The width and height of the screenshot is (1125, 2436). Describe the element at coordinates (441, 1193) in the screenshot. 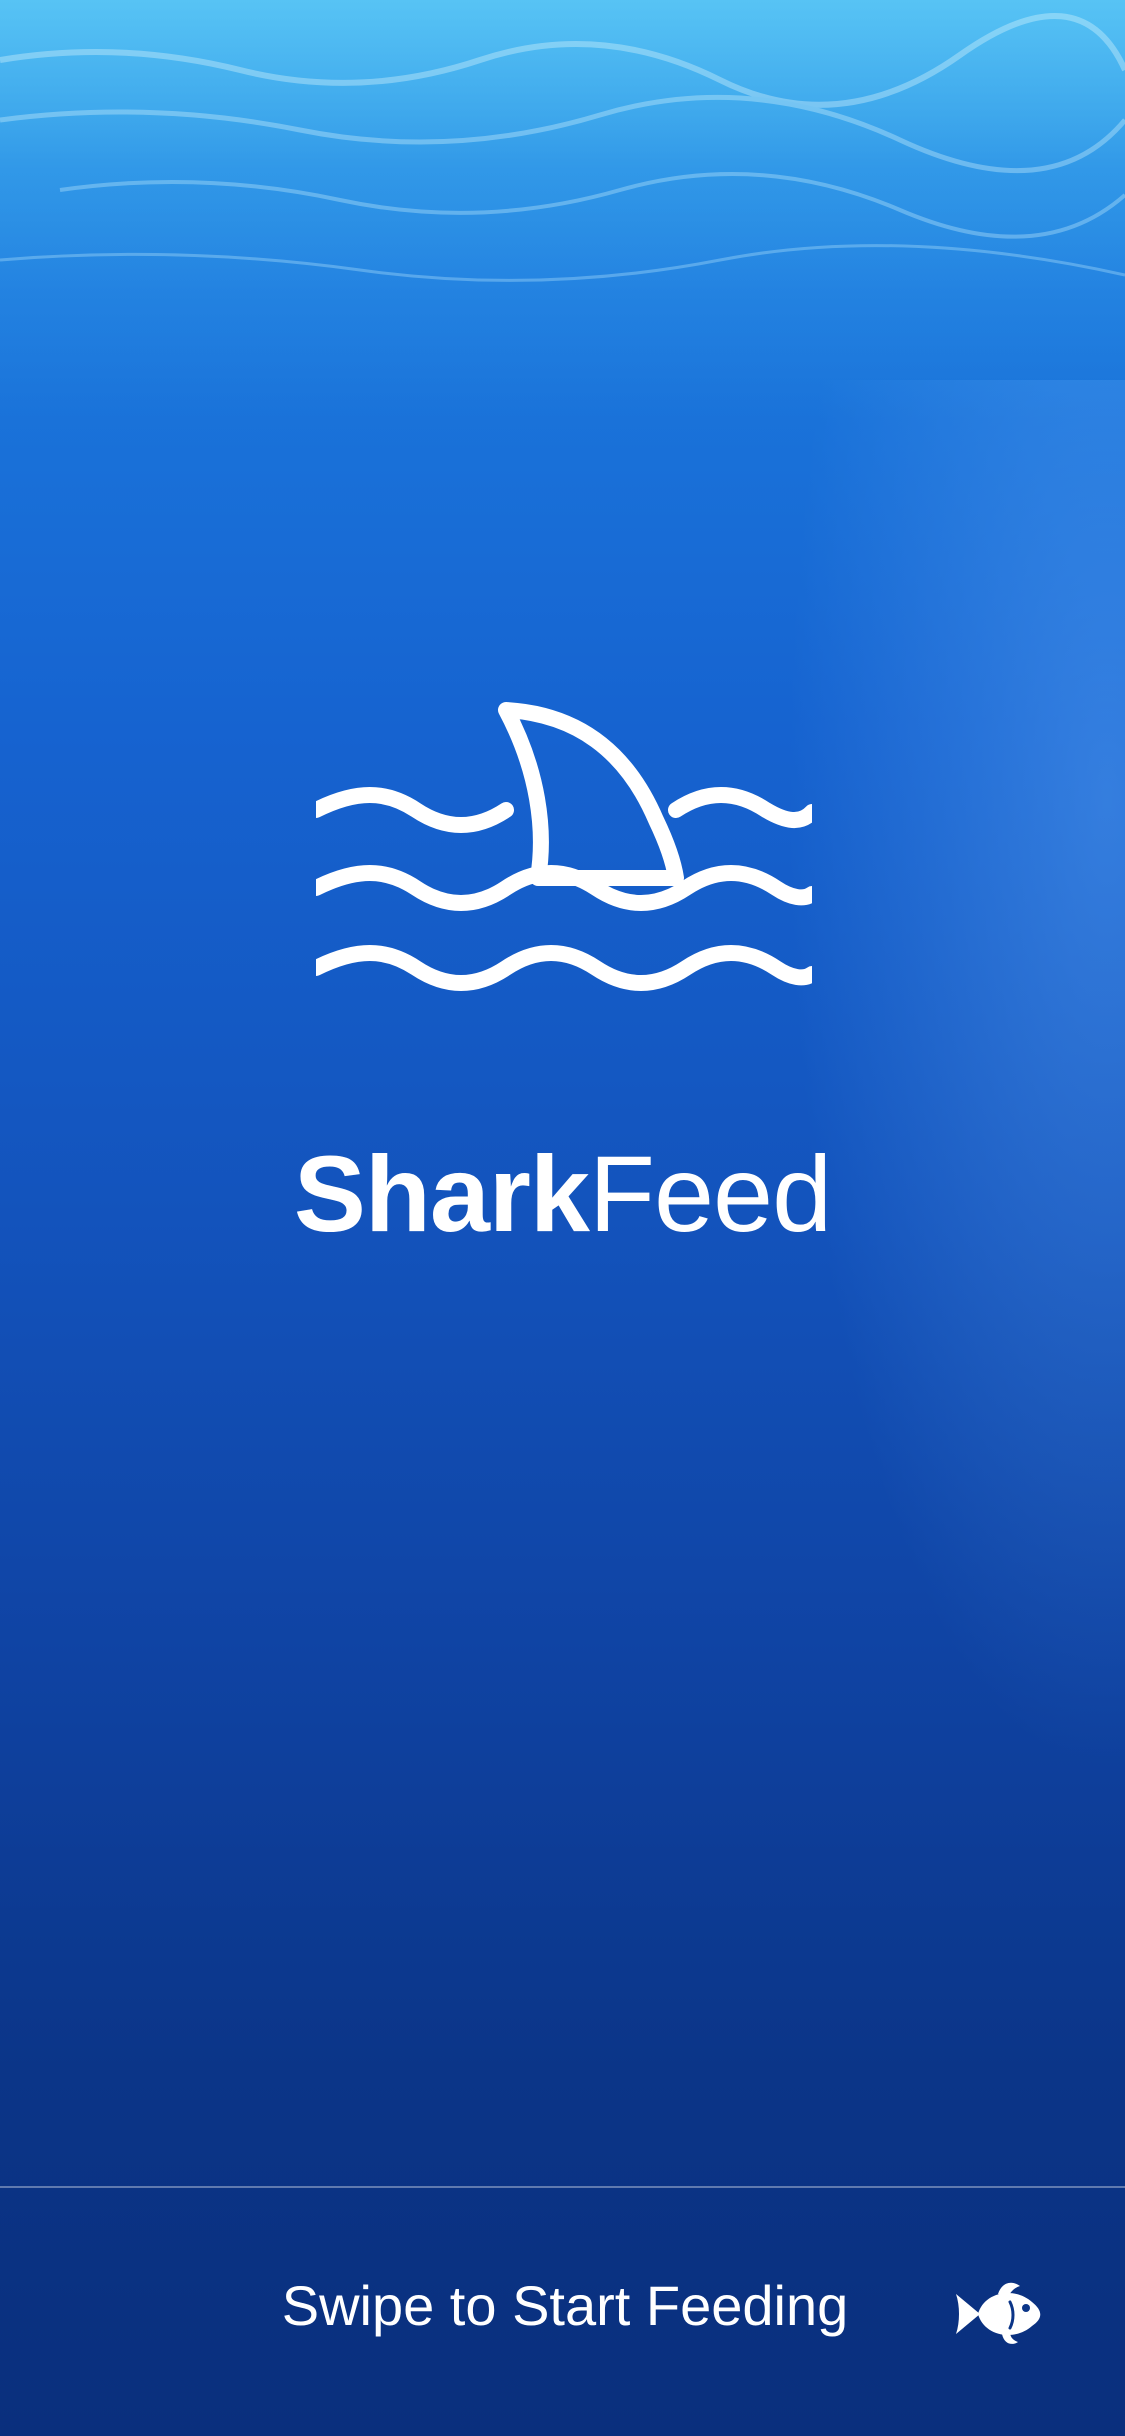

I see `app-title-bold: Shark` at that location.